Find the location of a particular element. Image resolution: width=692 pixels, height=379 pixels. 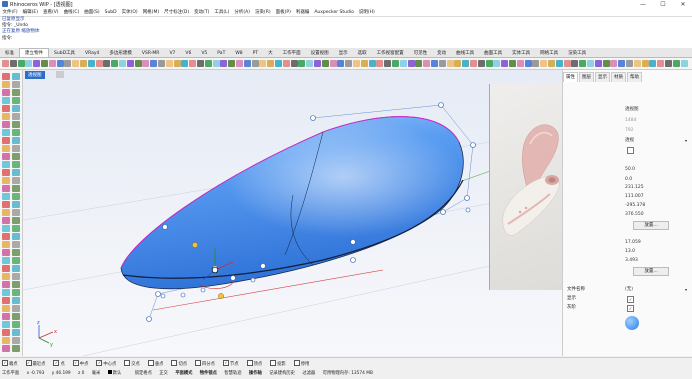

tab-vsr-mr: VSR-MR is located at coordinates (151, 53).